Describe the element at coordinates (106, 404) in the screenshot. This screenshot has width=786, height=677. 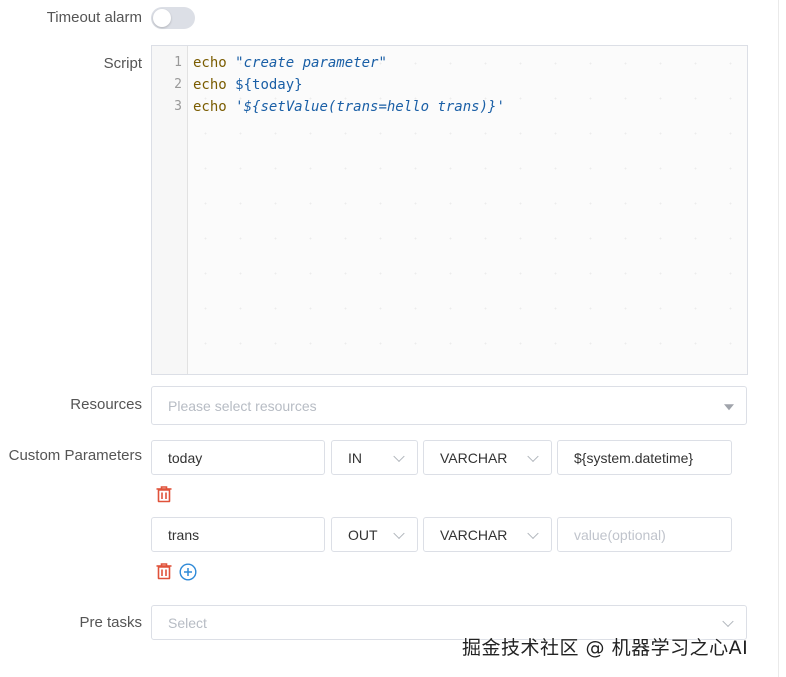
I see `resources-label: Resources` at that location.